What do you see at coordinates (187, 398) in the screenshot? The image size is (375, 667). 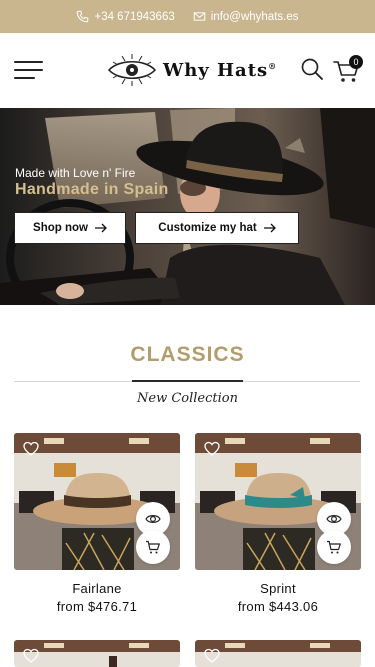 I see `collection-subtitle: New Collection` at bounding box center [187, 398].